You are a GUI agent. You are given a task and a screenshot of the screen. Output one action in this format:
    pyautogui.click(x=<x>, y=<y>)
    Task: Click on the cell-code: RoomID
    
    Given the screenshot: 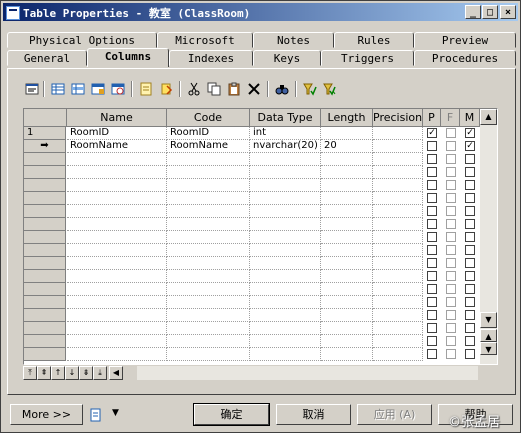 What is the action you would take?
    pyautogui.click(x=208, y=133)
    